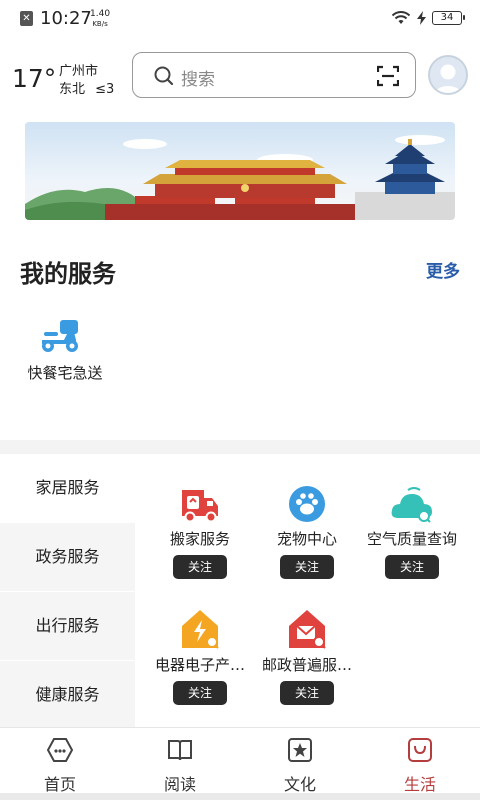 The width and height of the screenshot is (480, 800). What do you see at coordinates (240, 447) in the screenshot?
I see `section-divider` at bounding box center [240, 447].